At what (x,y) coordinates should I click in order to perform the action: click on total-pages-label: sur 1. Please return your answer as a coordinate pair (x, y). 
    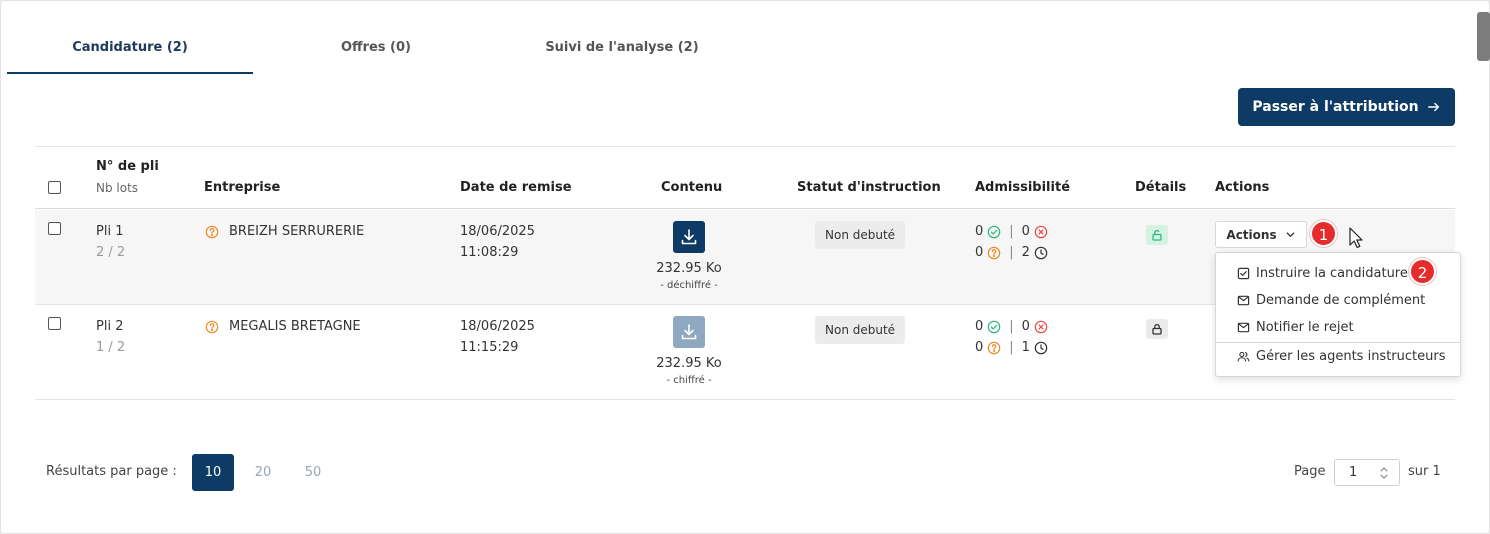
    Looking at the image, I should click on (1424, 471).